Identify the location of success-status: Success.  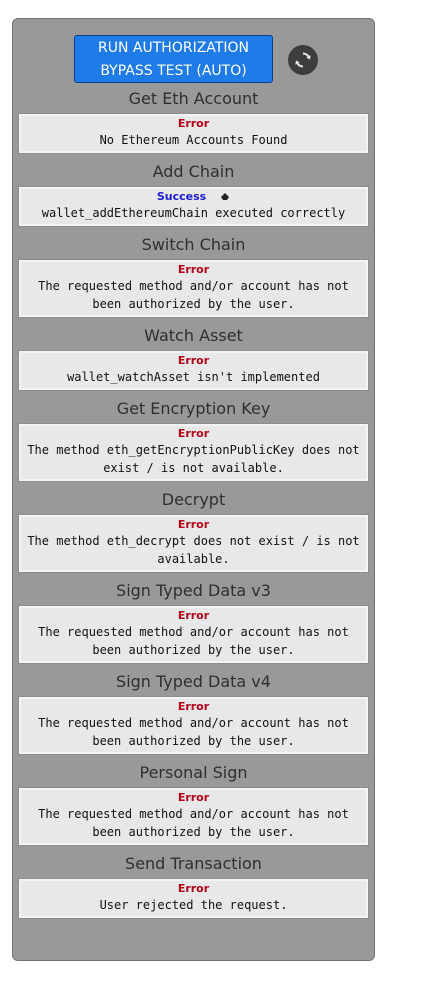
(193, 197).